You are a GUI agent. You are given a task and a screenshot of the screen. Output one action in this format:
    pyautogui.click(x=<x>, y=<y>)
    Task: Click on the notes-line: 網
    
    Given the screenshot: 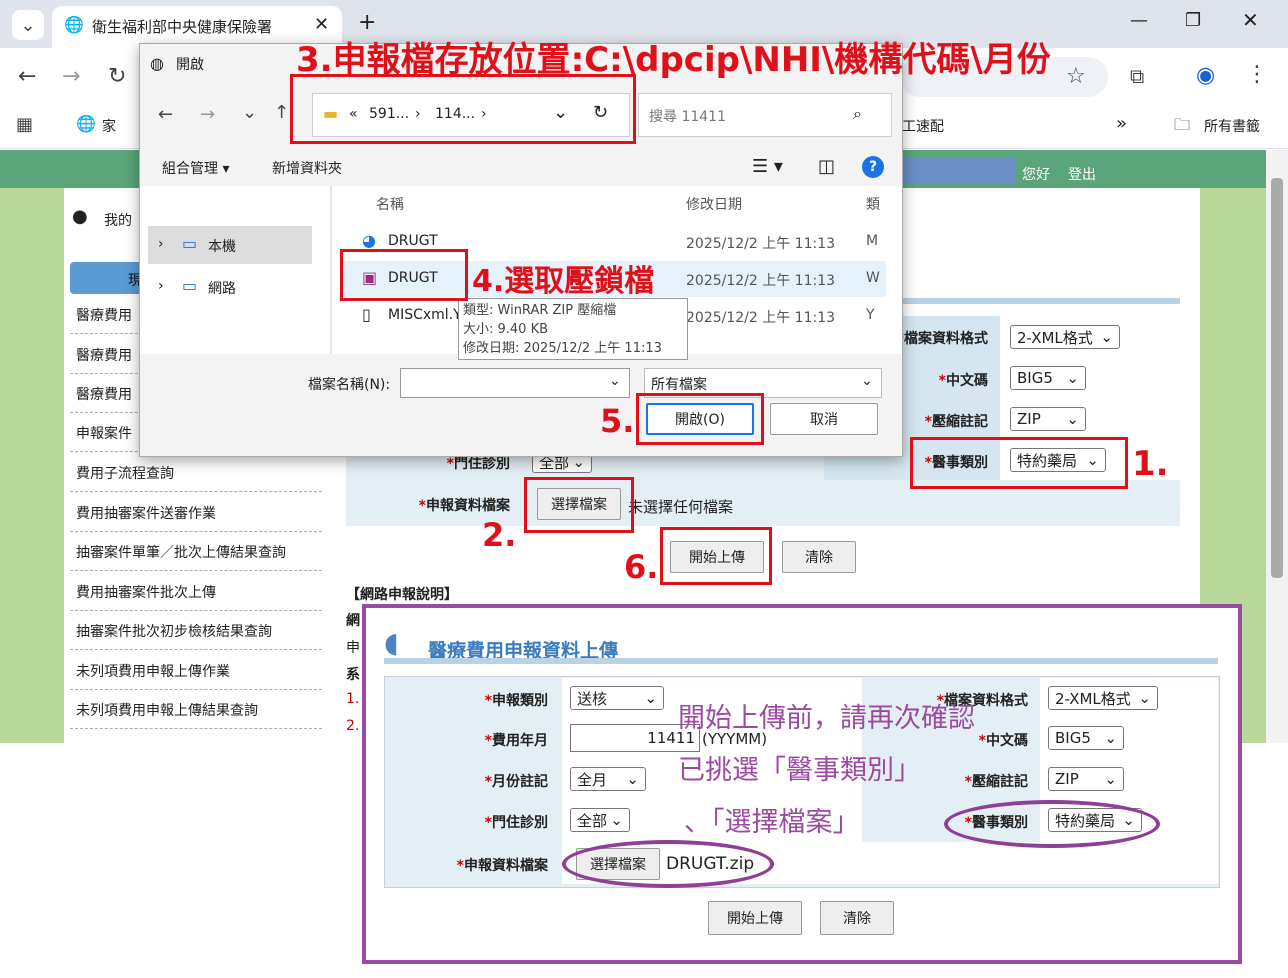 What is the action you would take?
    pyautogui.click(x=353, y=621)
    